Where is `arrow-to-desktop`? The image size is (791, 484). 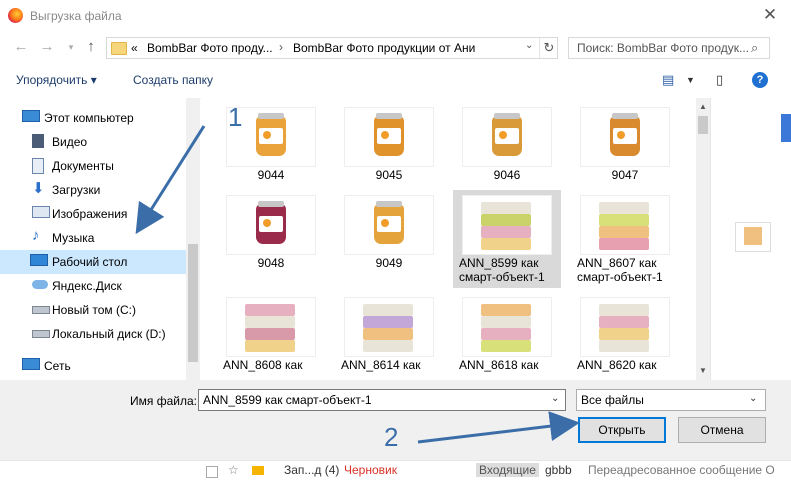 arrow-to-desktop is located at coordinates (170, 180).